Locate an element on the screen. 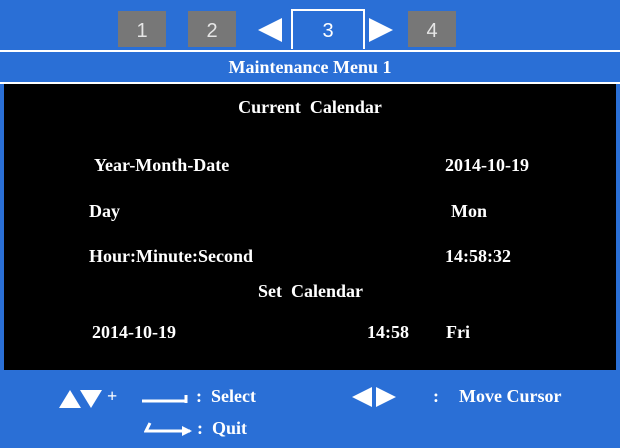 The height and width of the screenshot is (448, 620). tab-4: 4 is located at coordinates (432, 29).